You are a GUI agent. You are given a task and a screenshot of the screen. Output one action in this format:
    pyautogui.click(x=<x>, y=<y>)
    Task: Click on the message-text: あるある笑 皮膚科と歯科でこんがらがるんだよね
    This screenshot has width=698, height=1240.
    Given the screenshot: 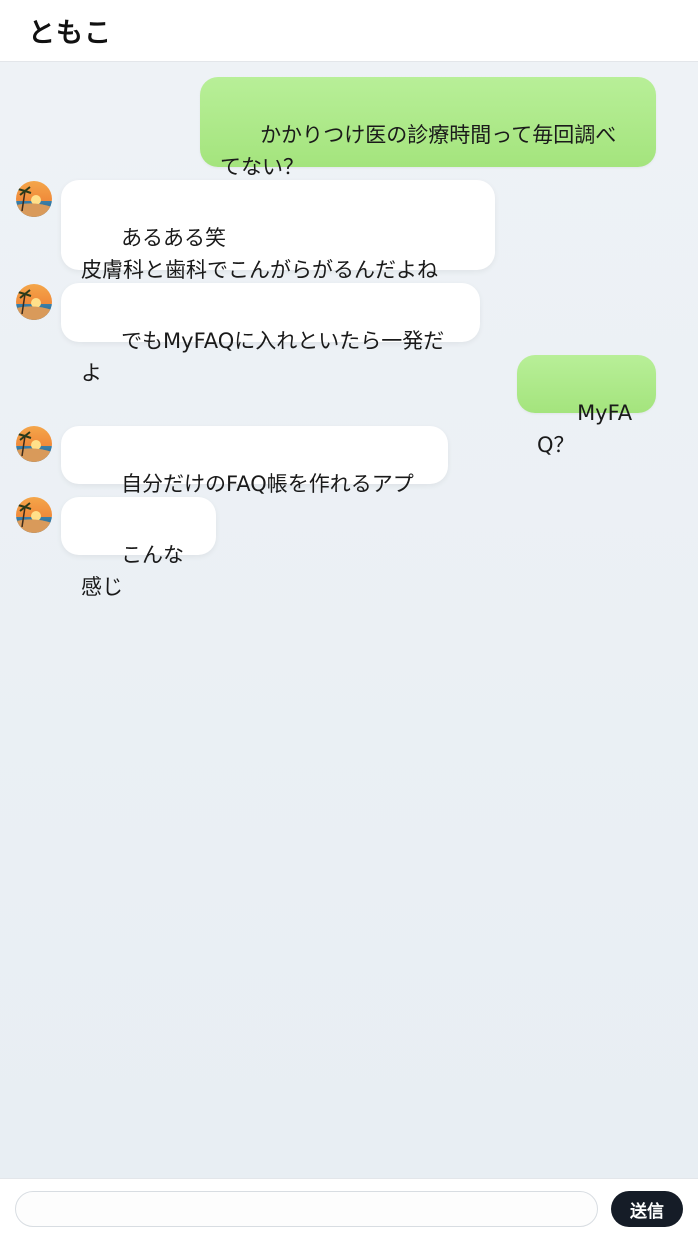 What is the action you would take?
    pyautogui.click(x=259, y=254)
    